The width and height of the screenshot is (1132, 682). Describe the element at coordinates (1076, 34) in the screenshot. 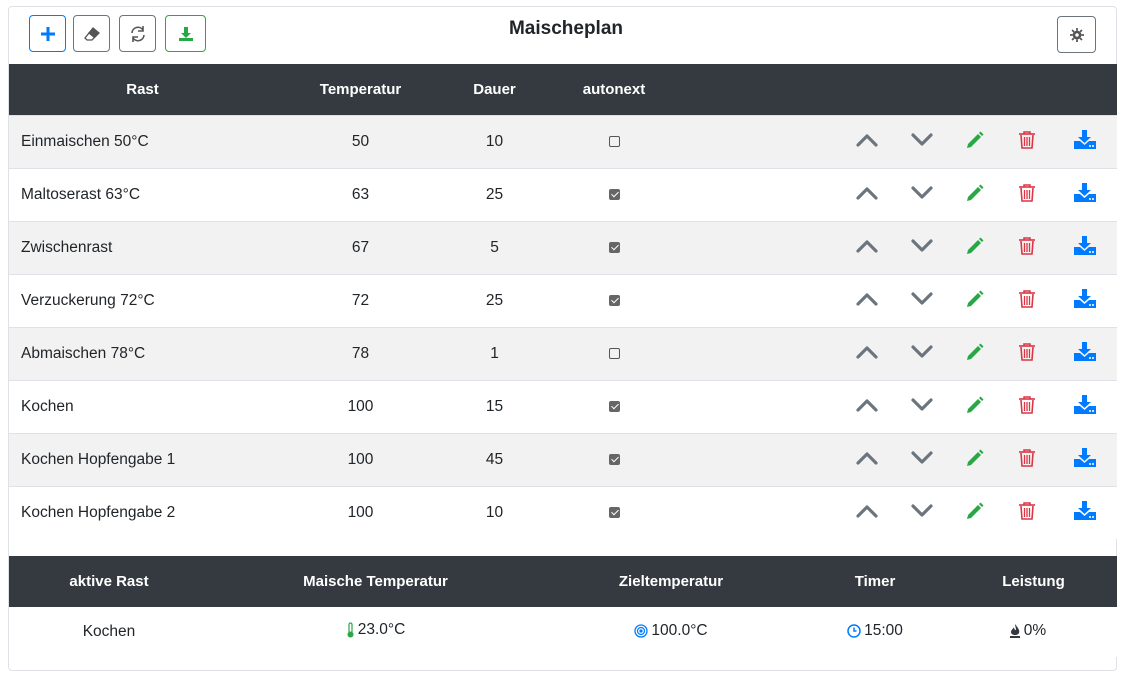

I see `settings-button` at that location.